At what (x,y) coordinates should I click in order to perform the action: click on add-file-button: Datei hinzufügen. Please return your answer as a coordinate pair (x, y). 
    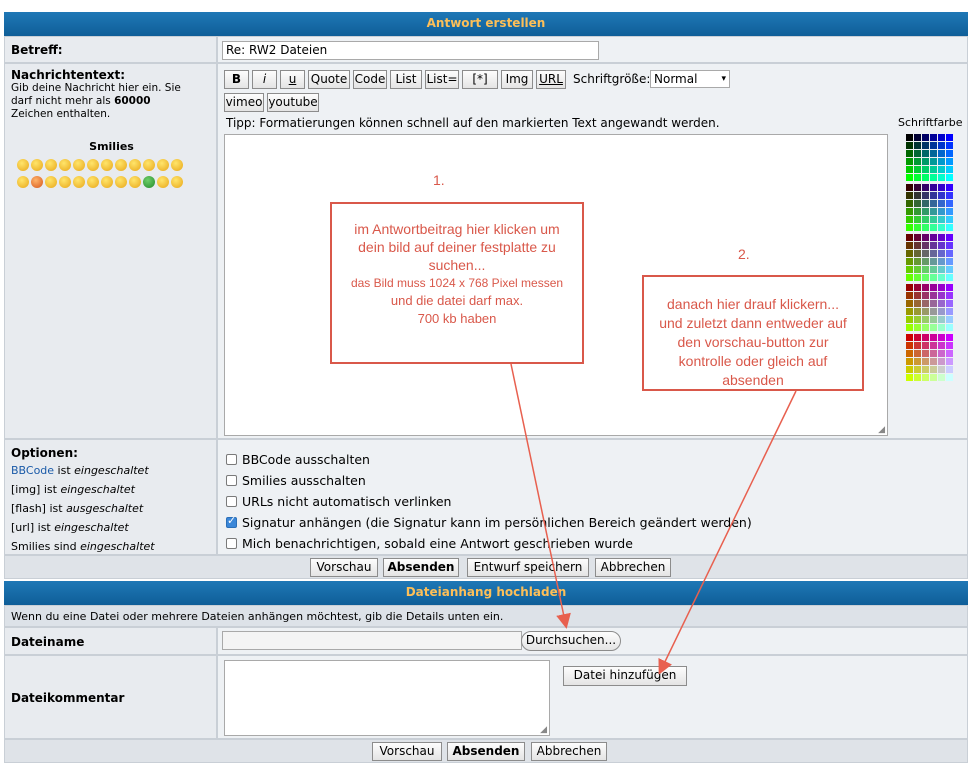
    Looking at the image, I should click on (625, 676).